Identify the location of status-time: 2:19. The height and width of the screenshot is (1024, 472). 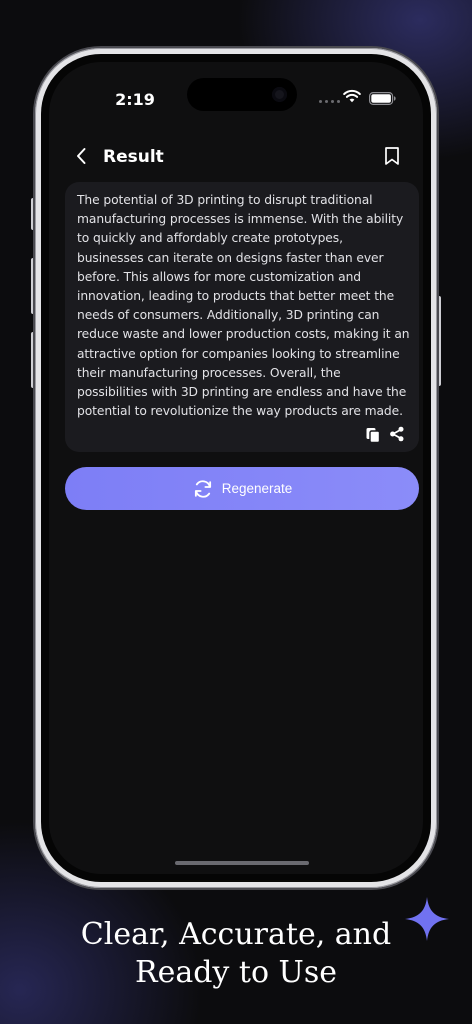
(135, 99).